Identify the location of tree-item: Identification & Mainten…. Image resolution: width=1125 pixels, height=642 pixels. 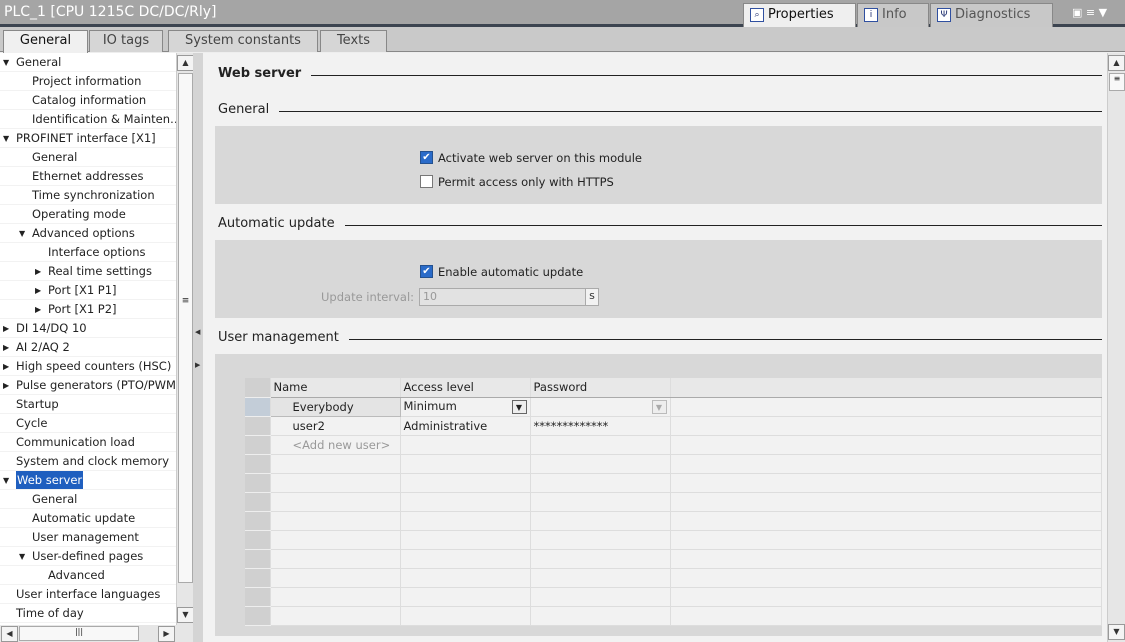
(88, 119).